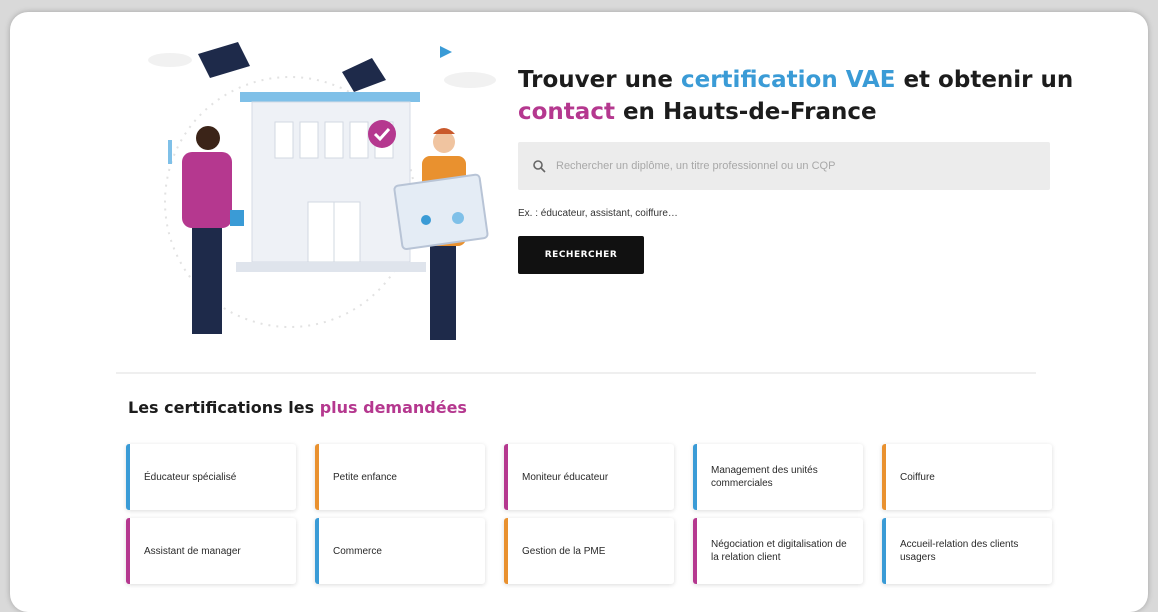 The height and width of the screenshot is (612, 1158). I want to click on tile-label: Gestion de la PME, so click(564, 551).